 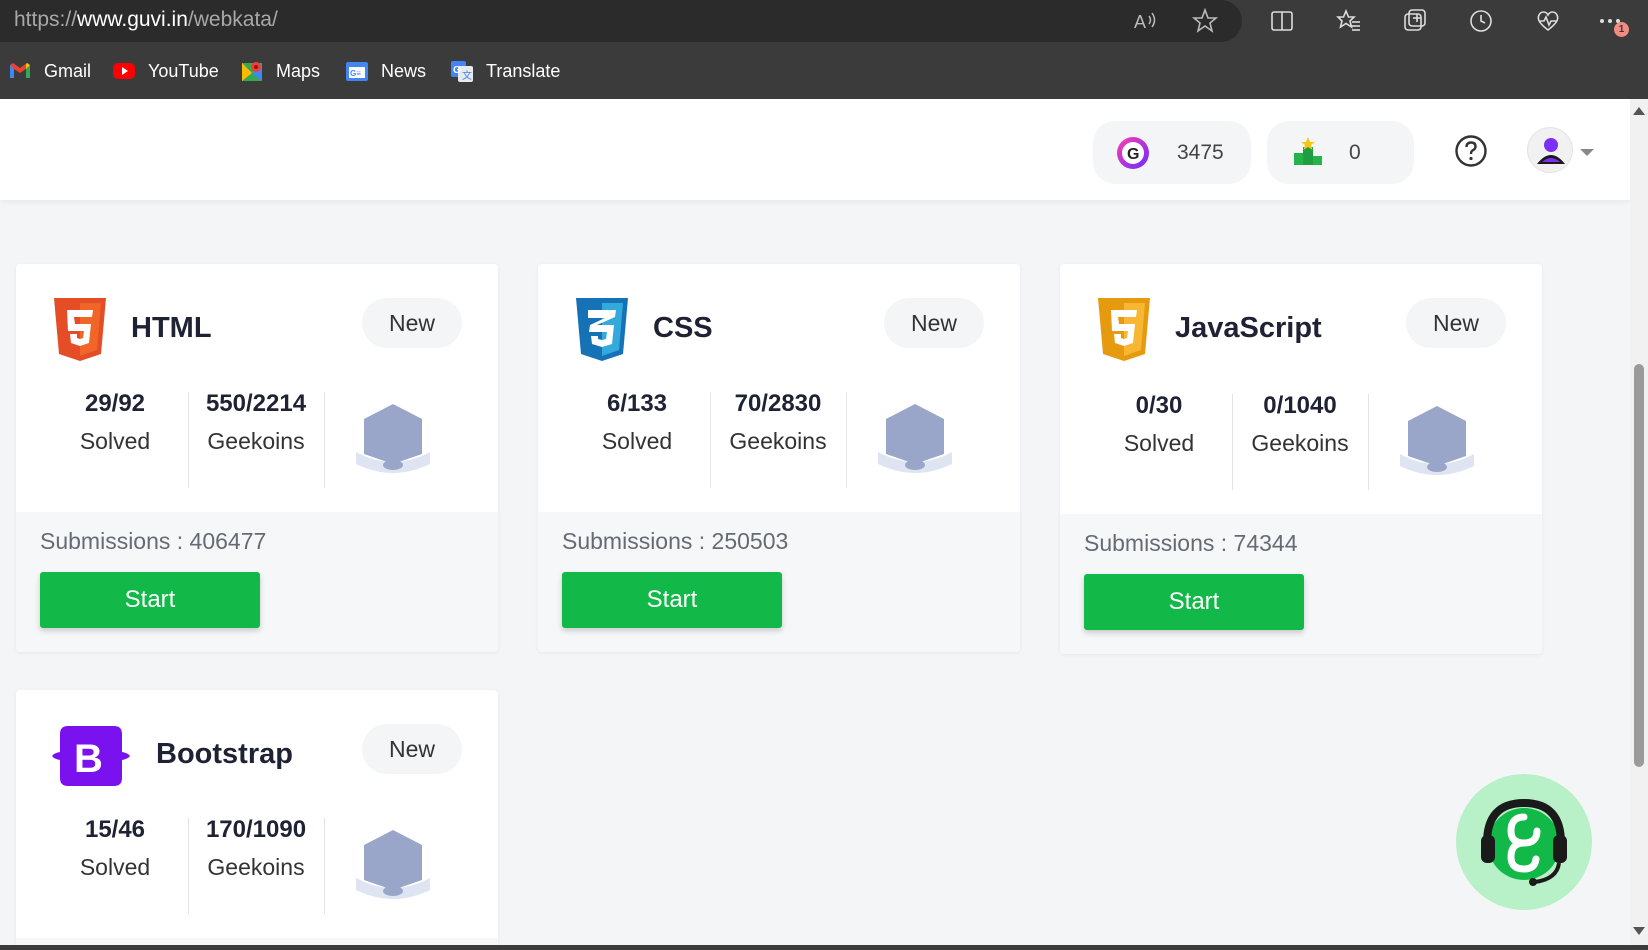 What do you see at coordinates (1639, 931) in the screenshot?
I see `scroll-down-icon` at bounding box center [1639, 931].